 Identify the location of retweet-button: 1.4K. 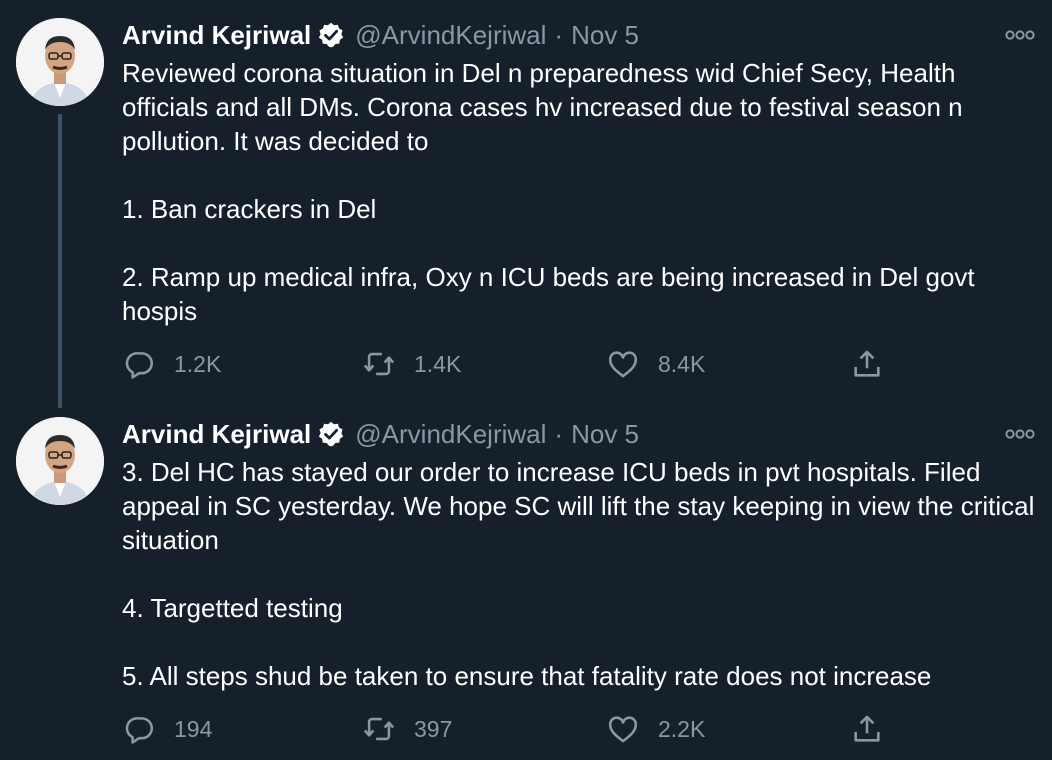
(411, 364).